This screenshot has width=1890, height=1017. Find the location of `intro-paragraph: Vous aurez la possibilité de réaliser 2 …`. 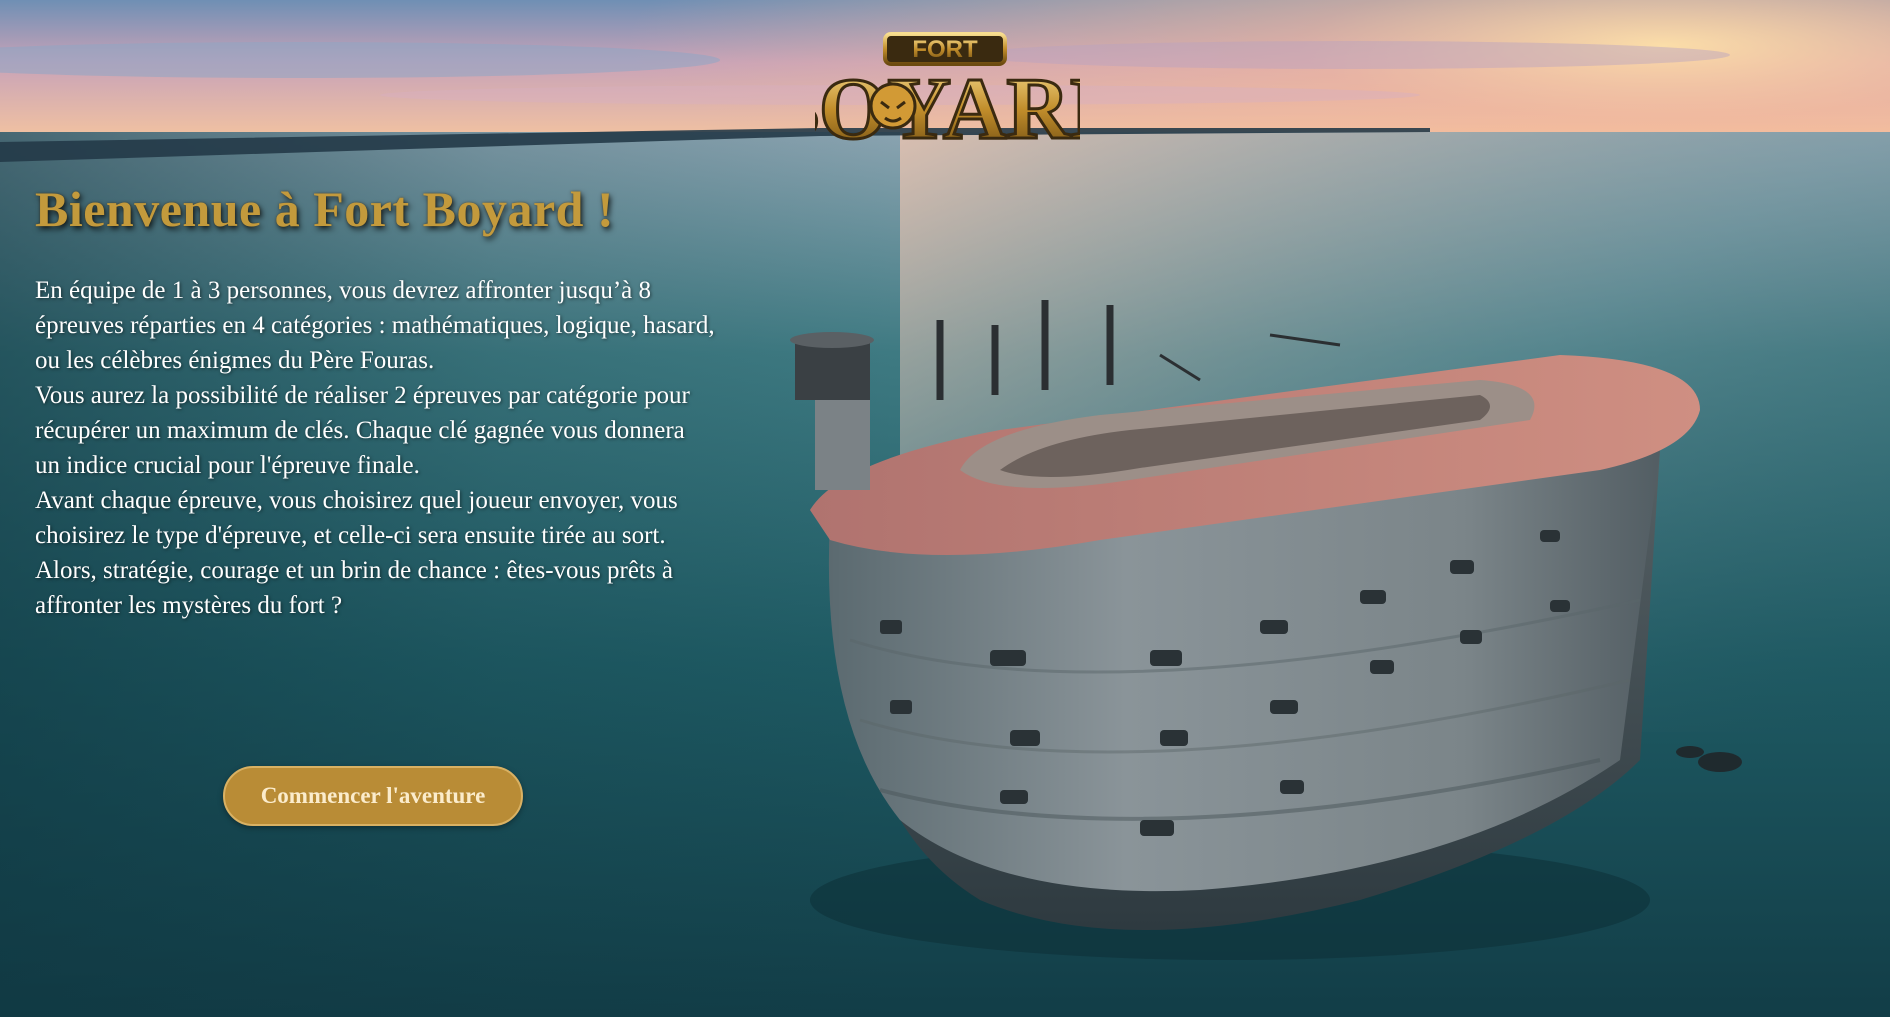

intro-paragraph: Vous aurez la possibilité de réaliser 2 … is located at coordinates (362, 430).